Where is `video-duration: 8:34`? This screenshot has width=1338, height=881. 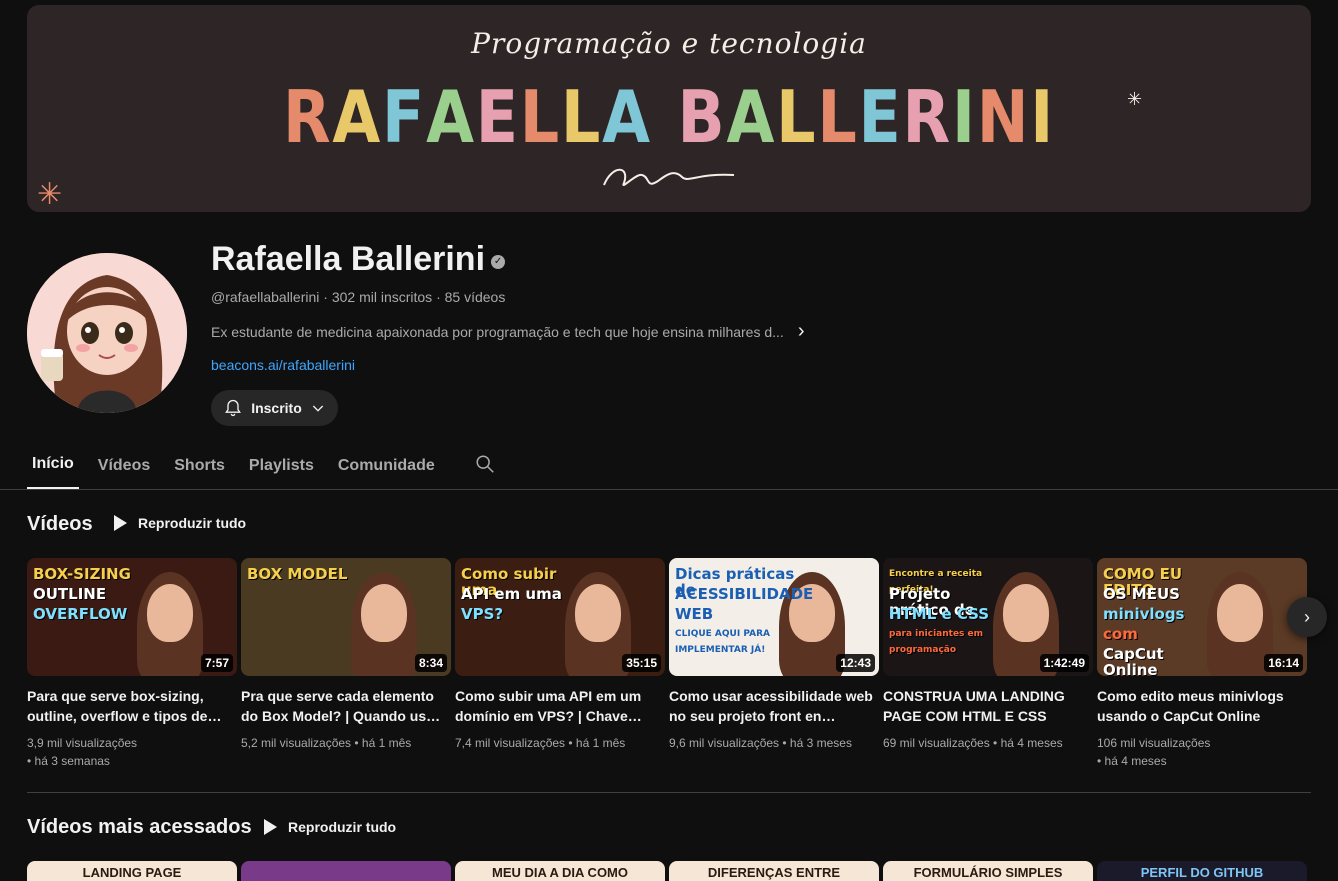 video-duration: 8:34 is located at coordinates (430, 663).